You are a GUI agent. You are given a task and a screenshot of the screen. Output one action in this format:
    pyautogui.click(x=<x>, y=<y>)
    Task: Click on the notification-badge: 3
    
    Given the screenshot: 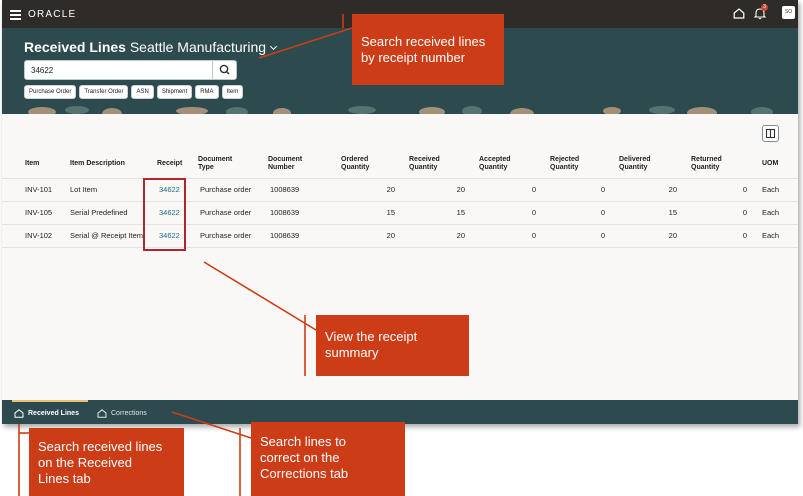 What is the action you would take?
    pyautogui.click(x=764, y=7)
    